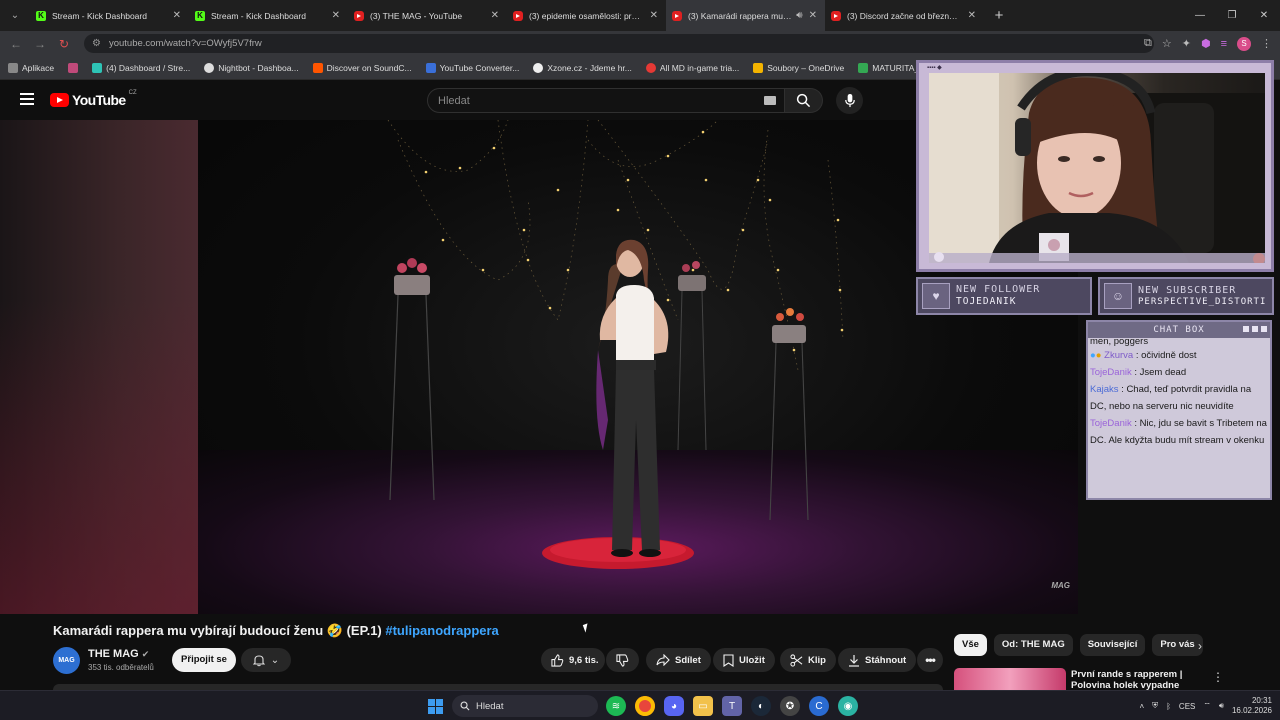 This screenshot has width=1280, height=720. Describe the element at coordinates (427, 15) in the screenshot. I see `browser-tab: (3) THE MAG - YouTube ✕` at that location.